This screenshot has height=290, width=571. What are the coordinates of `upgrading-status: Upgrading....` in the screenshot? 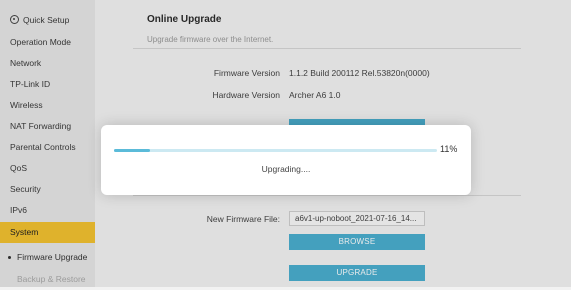 It's located at (286, 169).